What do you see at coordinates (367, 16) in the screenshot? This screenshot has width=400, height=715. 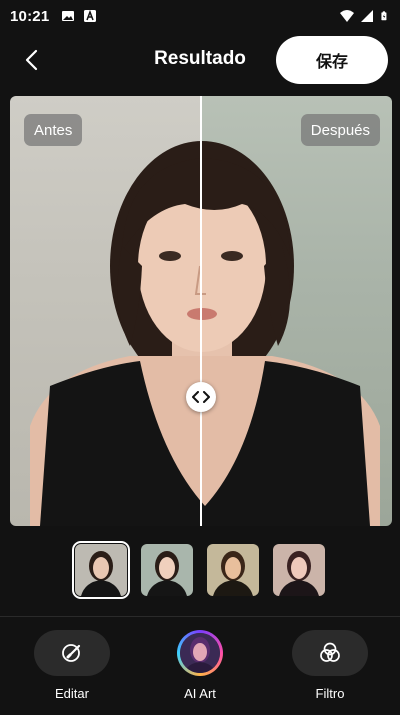 I see `signal-icon` at bounding box center [367, 16].